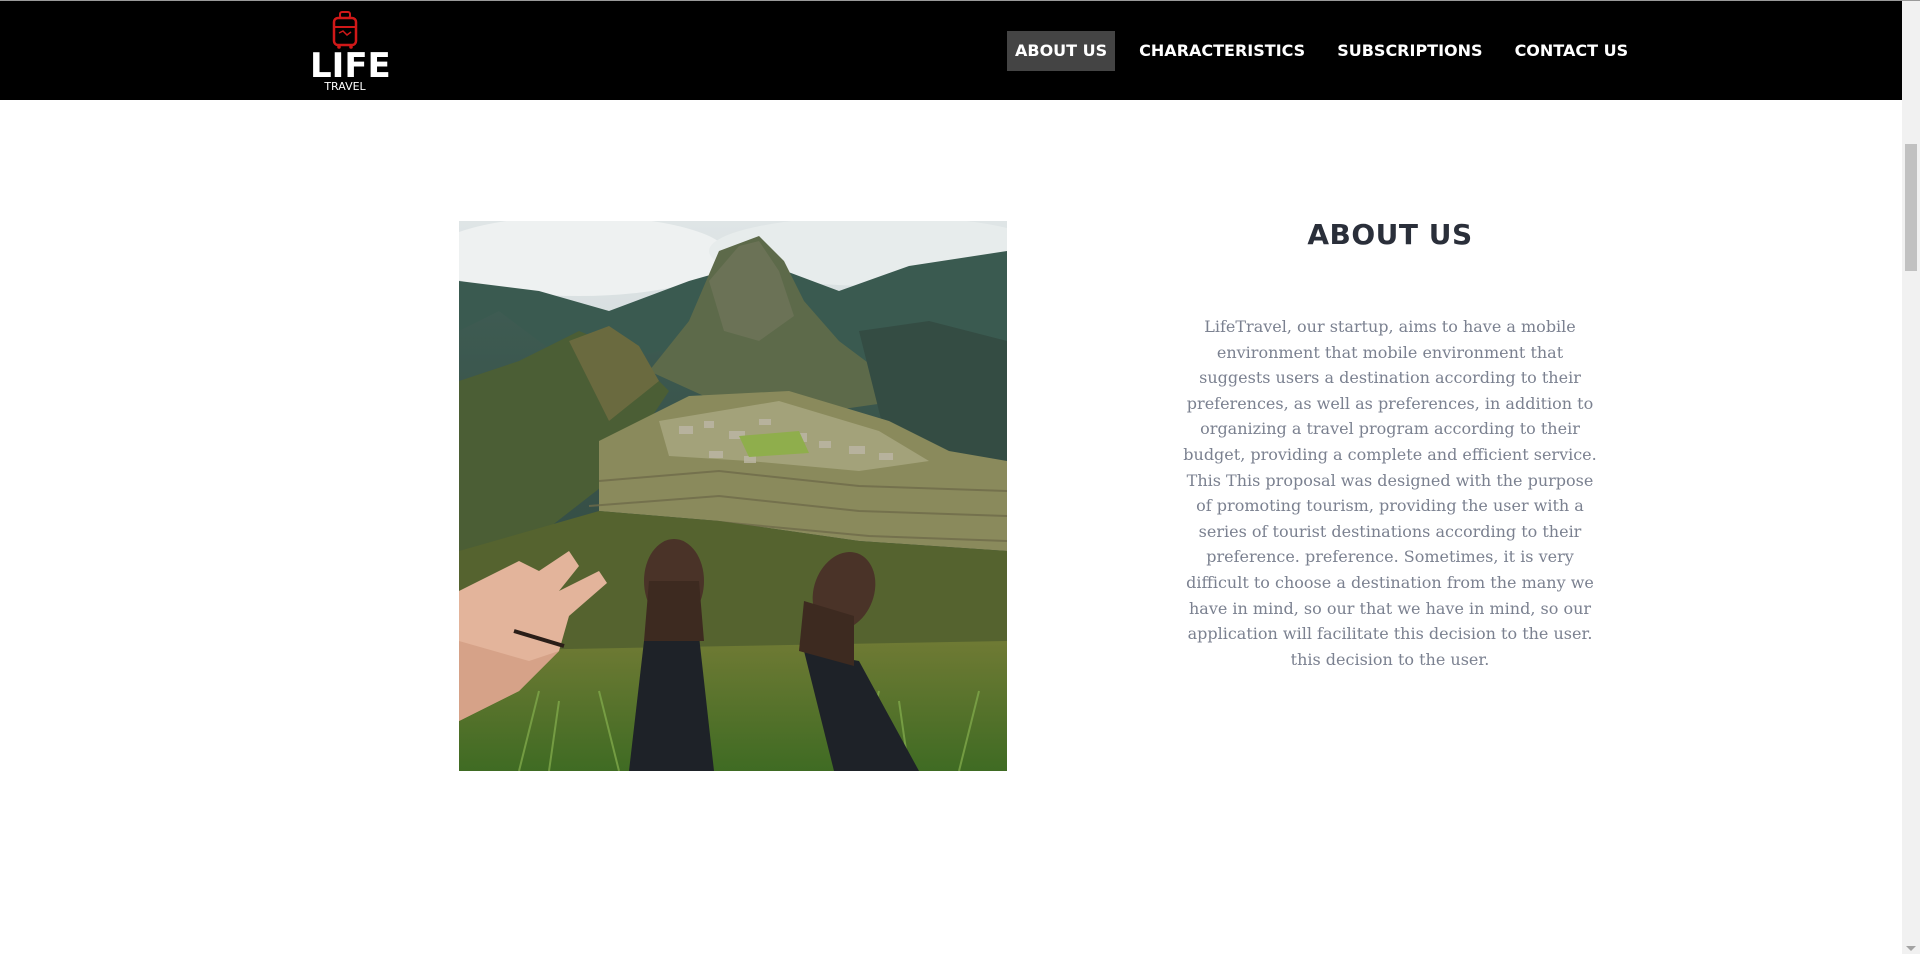  What do you see at coordinates (1390, 234) in the screenshot?
I see `about-title: ABOUT US` at bounding box center [1390, 234].